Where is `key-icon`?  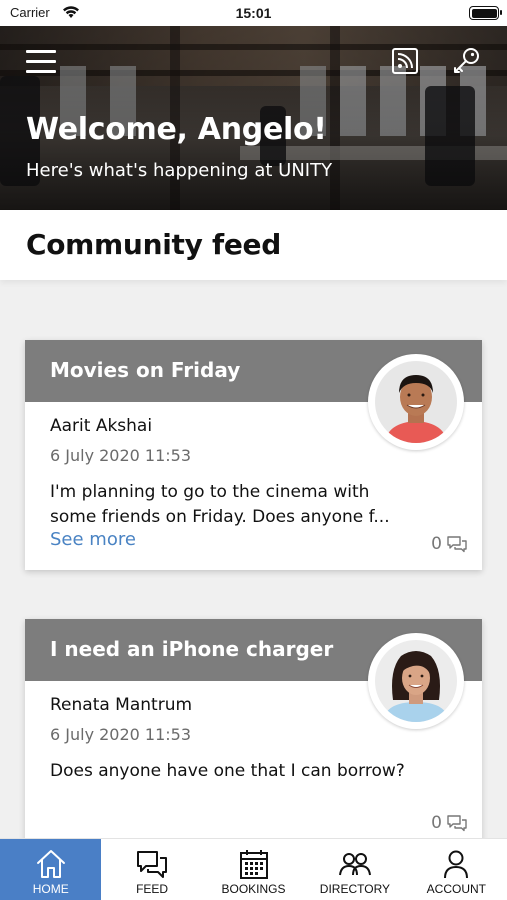 key-icon is located at coordinates (466, 61).